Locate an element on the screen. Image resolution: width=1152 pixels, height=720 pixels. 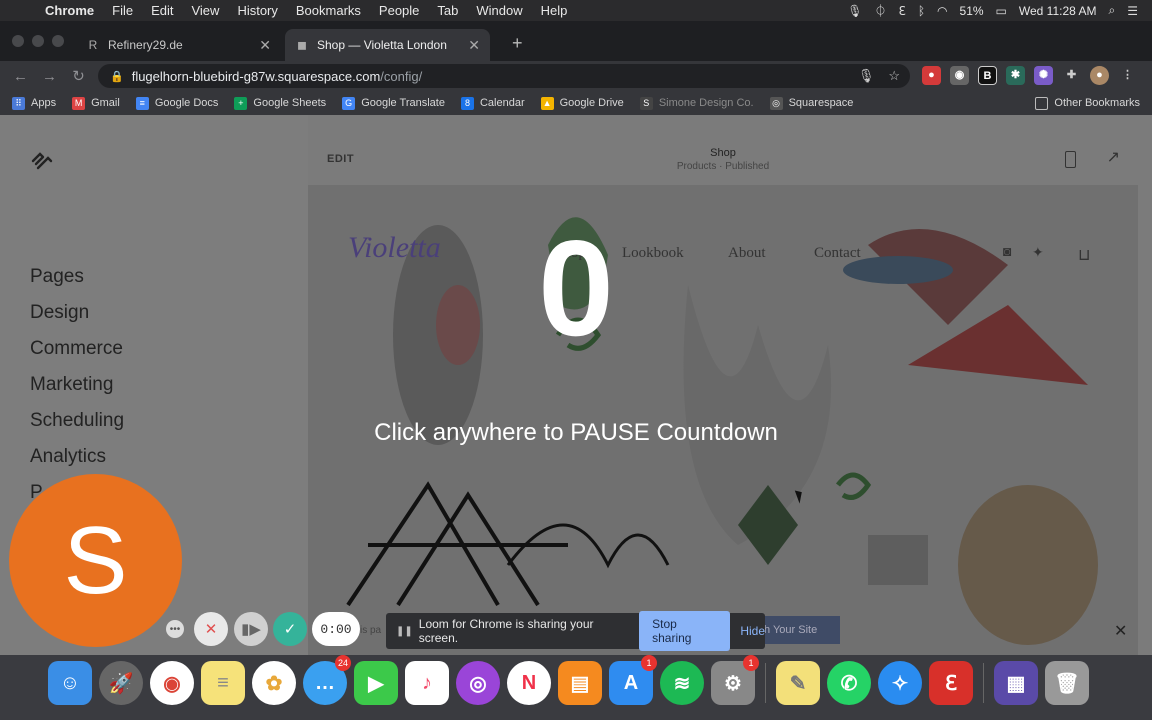
loom-pause-icon: ▮▶ is located at coordinates (251, 629).